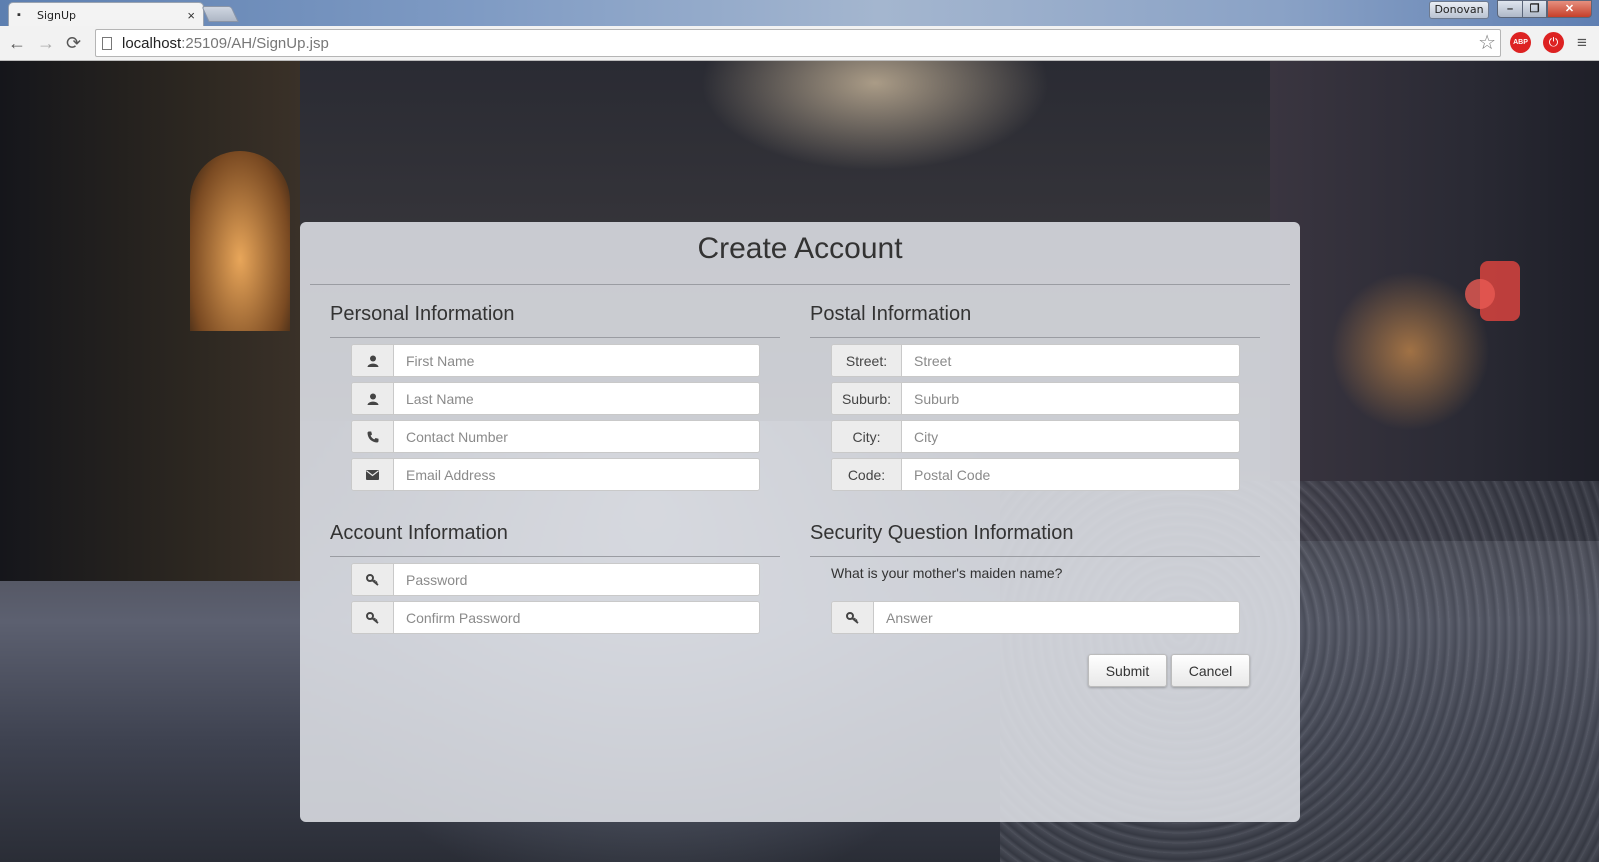 The image size is (1599, 862). What do you see at coordinates (891, 314) in the screenshot?
I see `postal-info-heading: Postal Information` at bounding box center [891, 314].